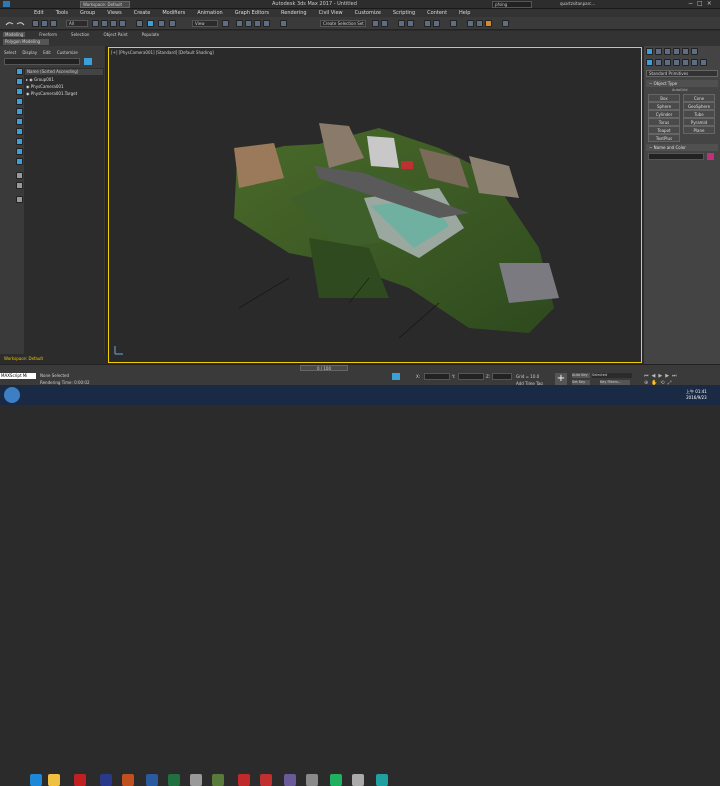 The image size is (720, 786). I want to click on ribbon-tab: Freeform, so click(48, 34).